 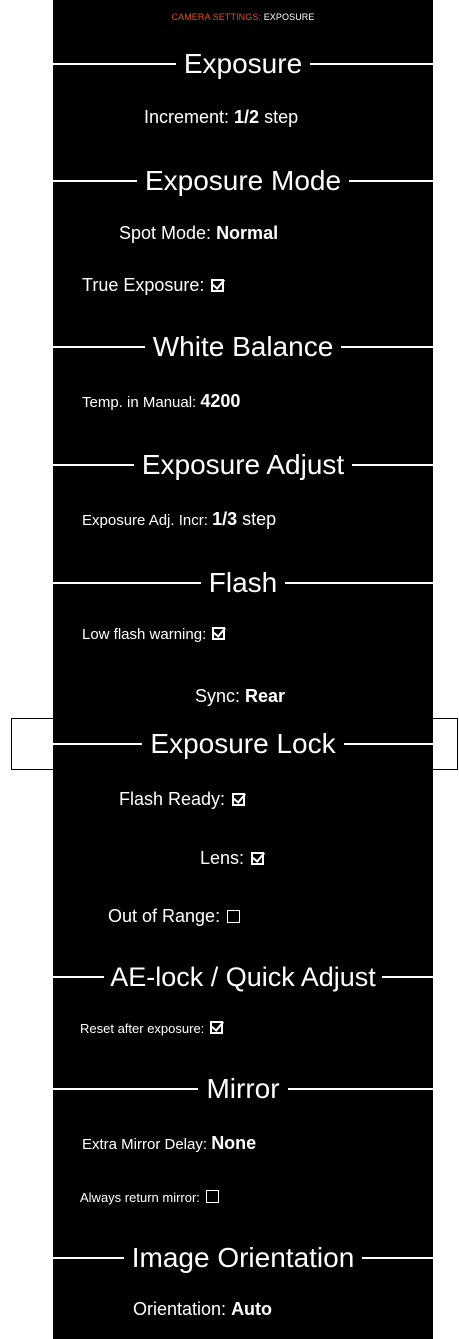 I want to click on section-flash: Flash, so click(x=243, y=583).